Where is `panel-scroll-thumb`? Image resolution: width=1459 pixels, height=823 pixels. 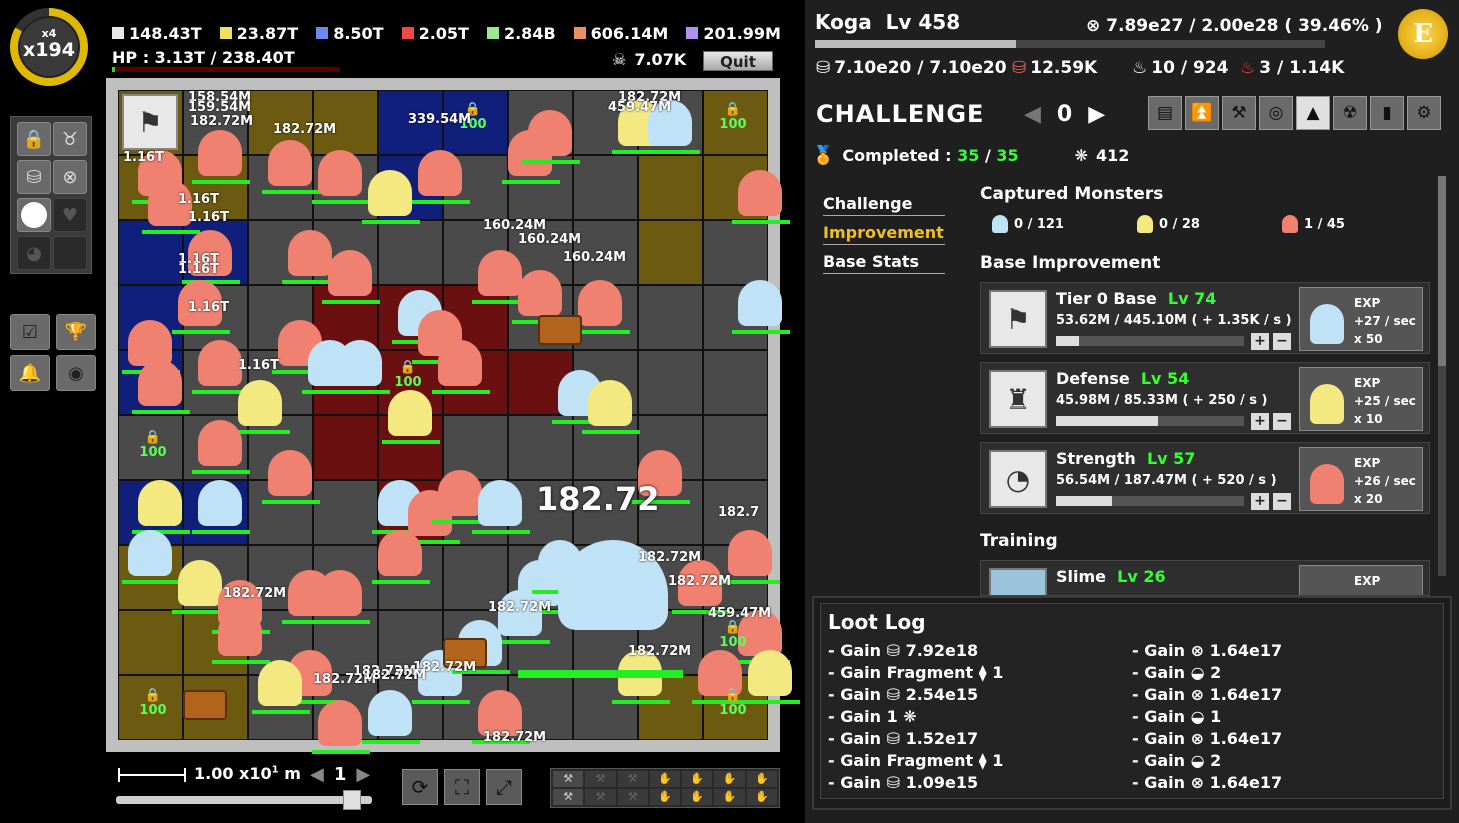 panel-scroll-thumb is located at coordinates (1442, 271).